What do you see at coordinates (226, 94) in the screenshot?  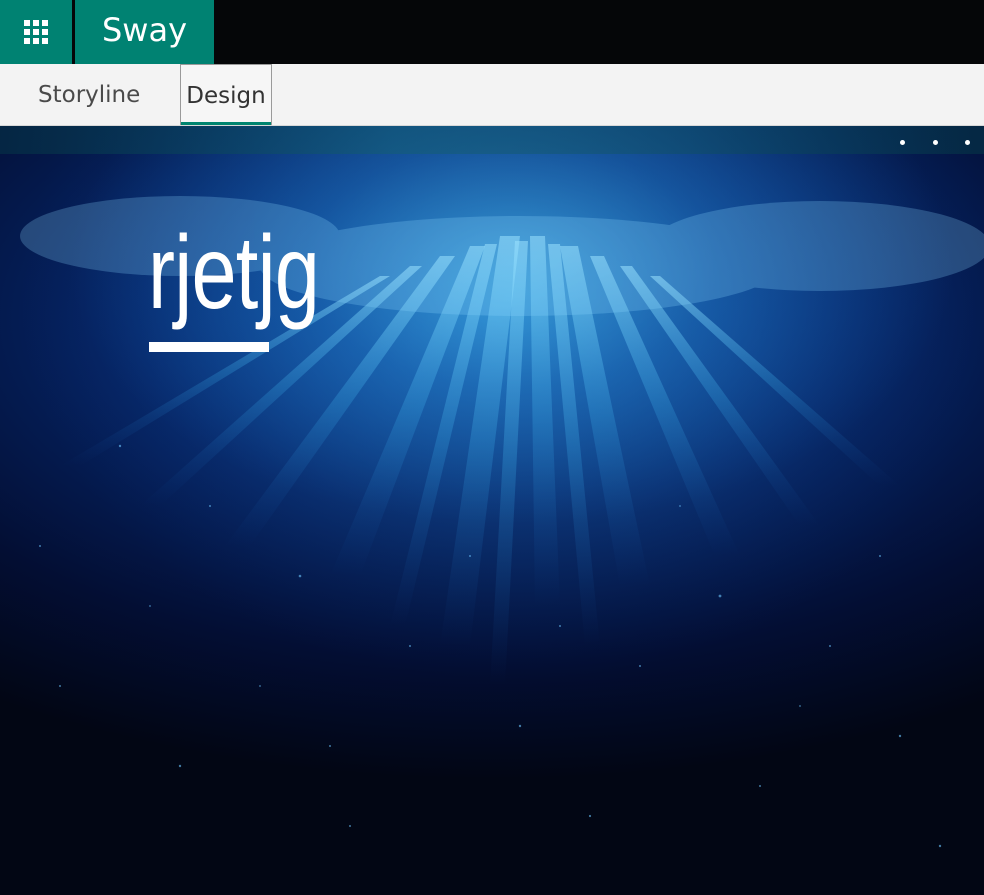 I see `tab-design: Design` at bounding box center [226, 94].